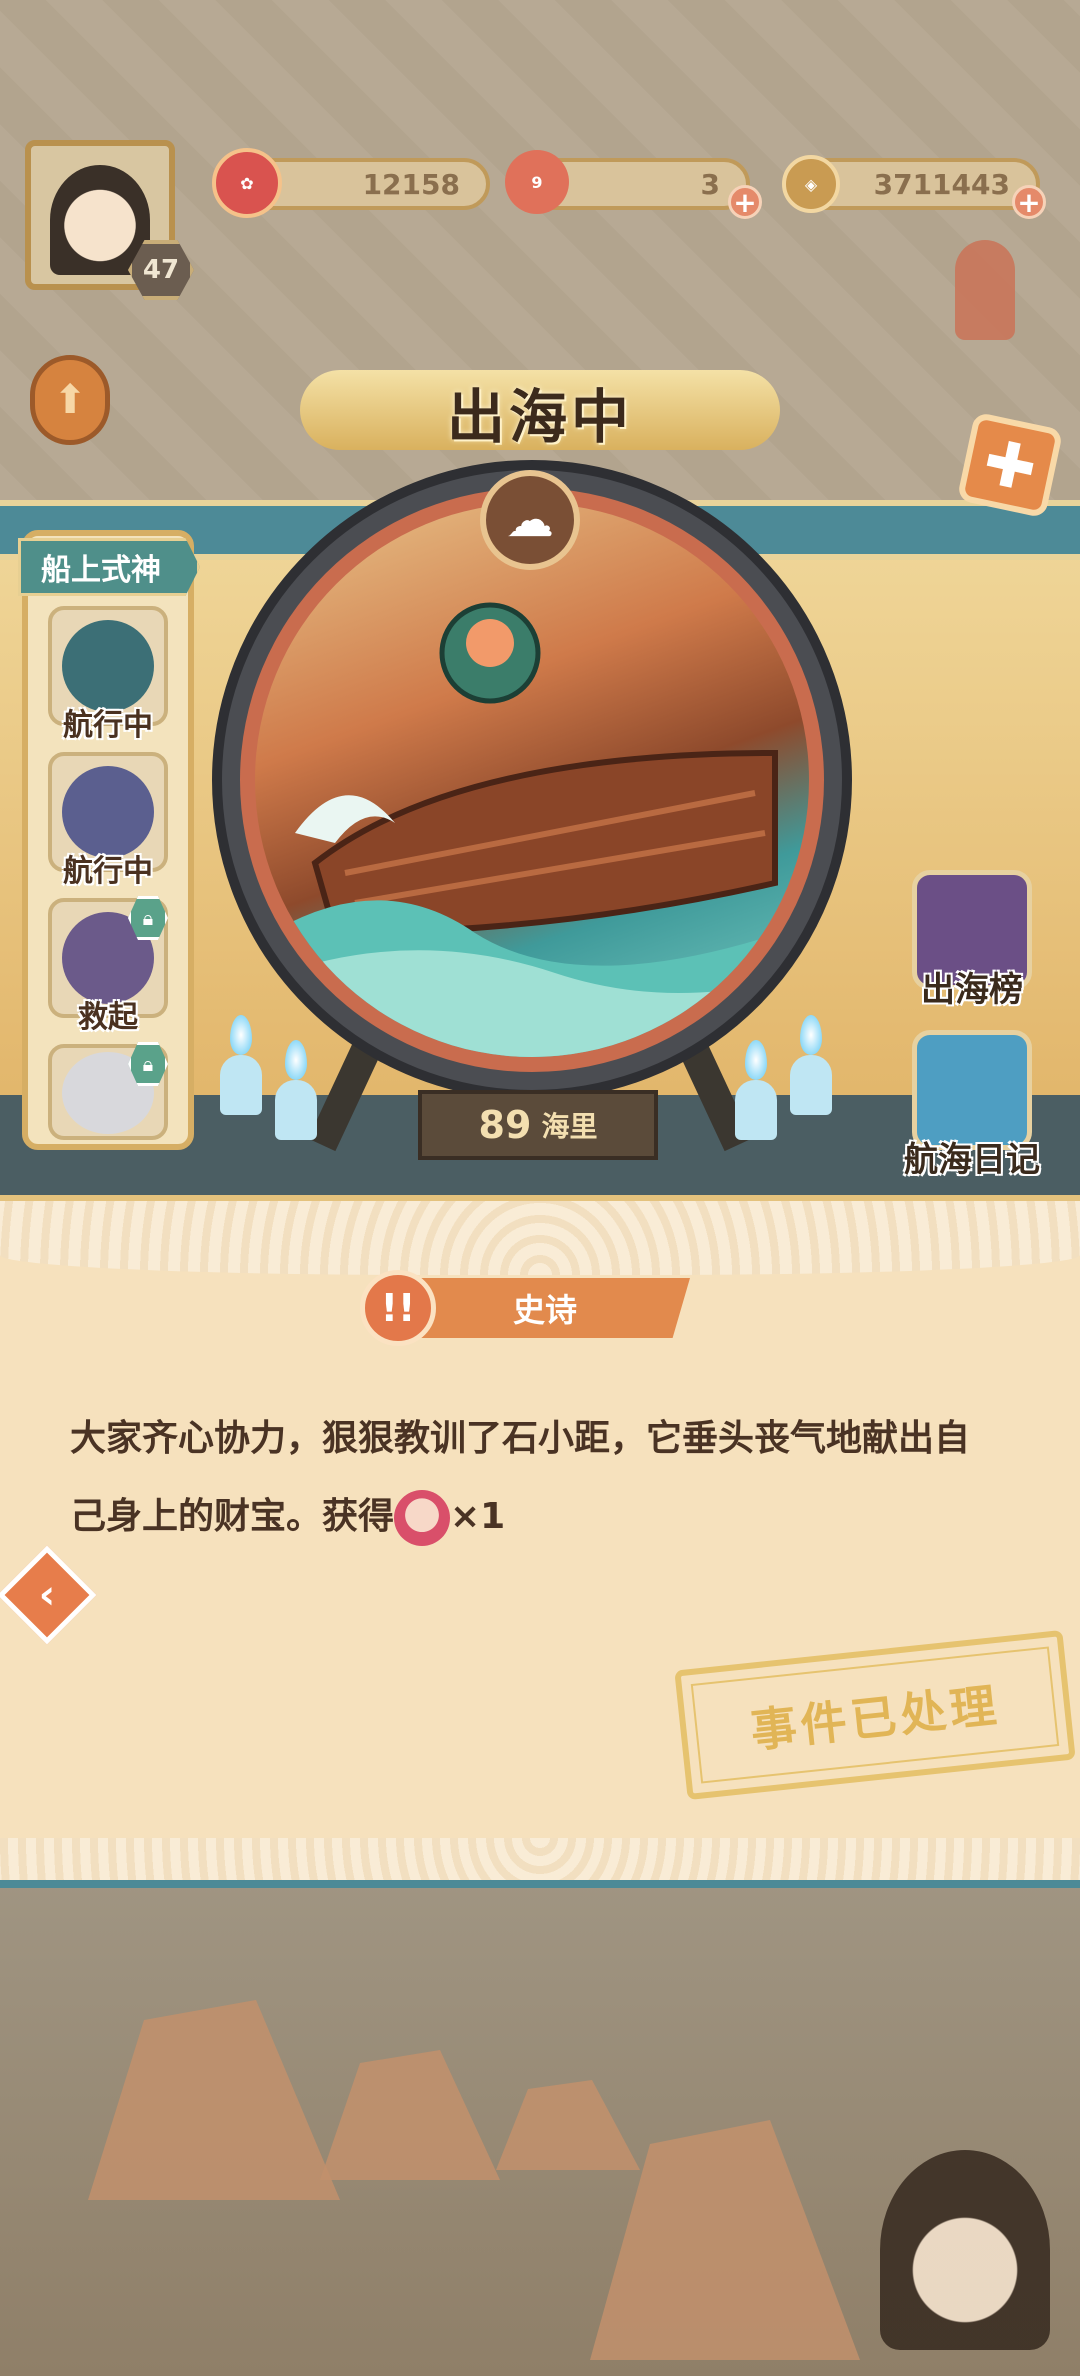  Describe the element at coordinates (540, 1235) in the screenshot. I see `event-panel-wave-border` at that location.